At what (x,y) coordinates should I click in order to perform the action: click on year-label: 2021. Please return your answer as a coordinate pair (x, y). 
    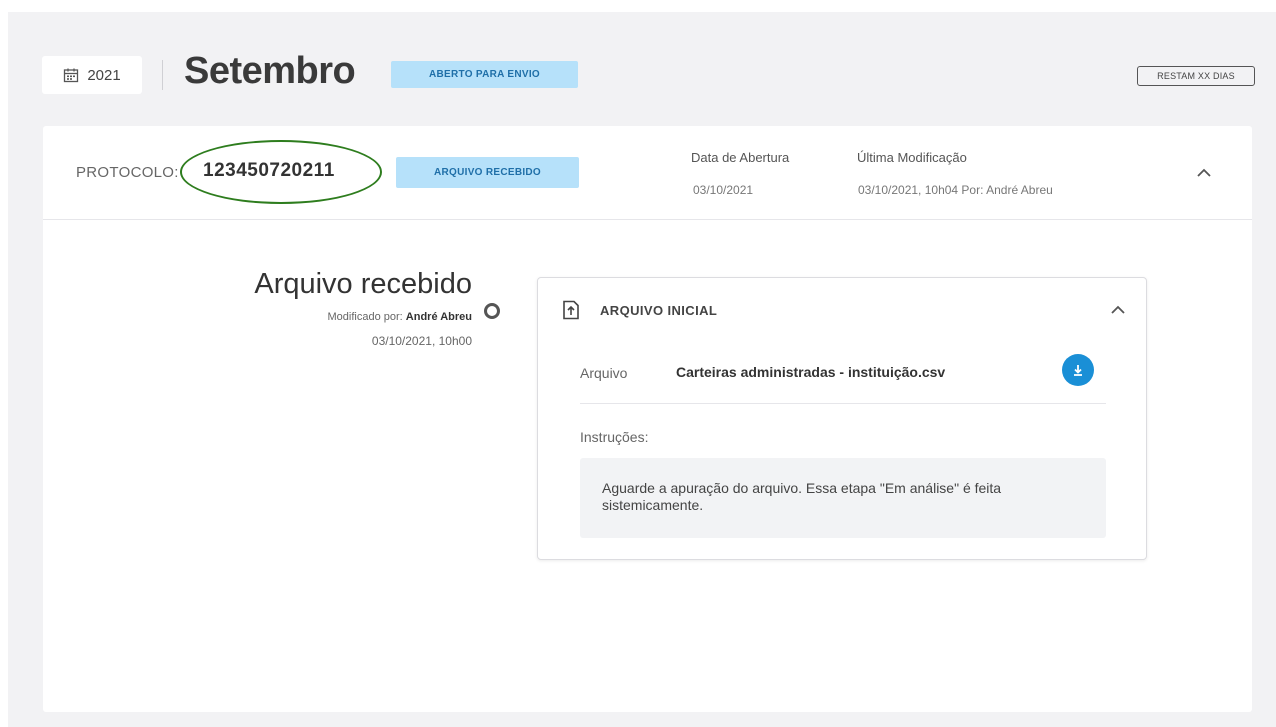
    Looking at the image, I should click on (104, 75).